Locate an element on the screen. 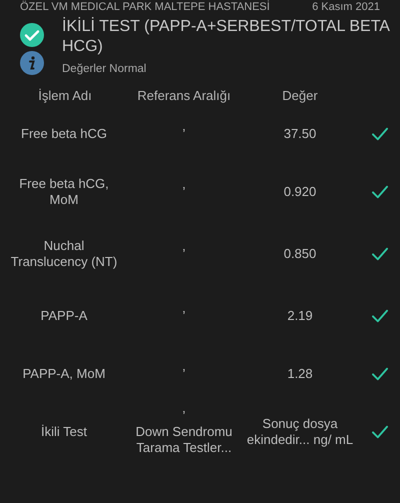  test-name: Nuchal Translucency (NT) is located at coordinates (64, 254).